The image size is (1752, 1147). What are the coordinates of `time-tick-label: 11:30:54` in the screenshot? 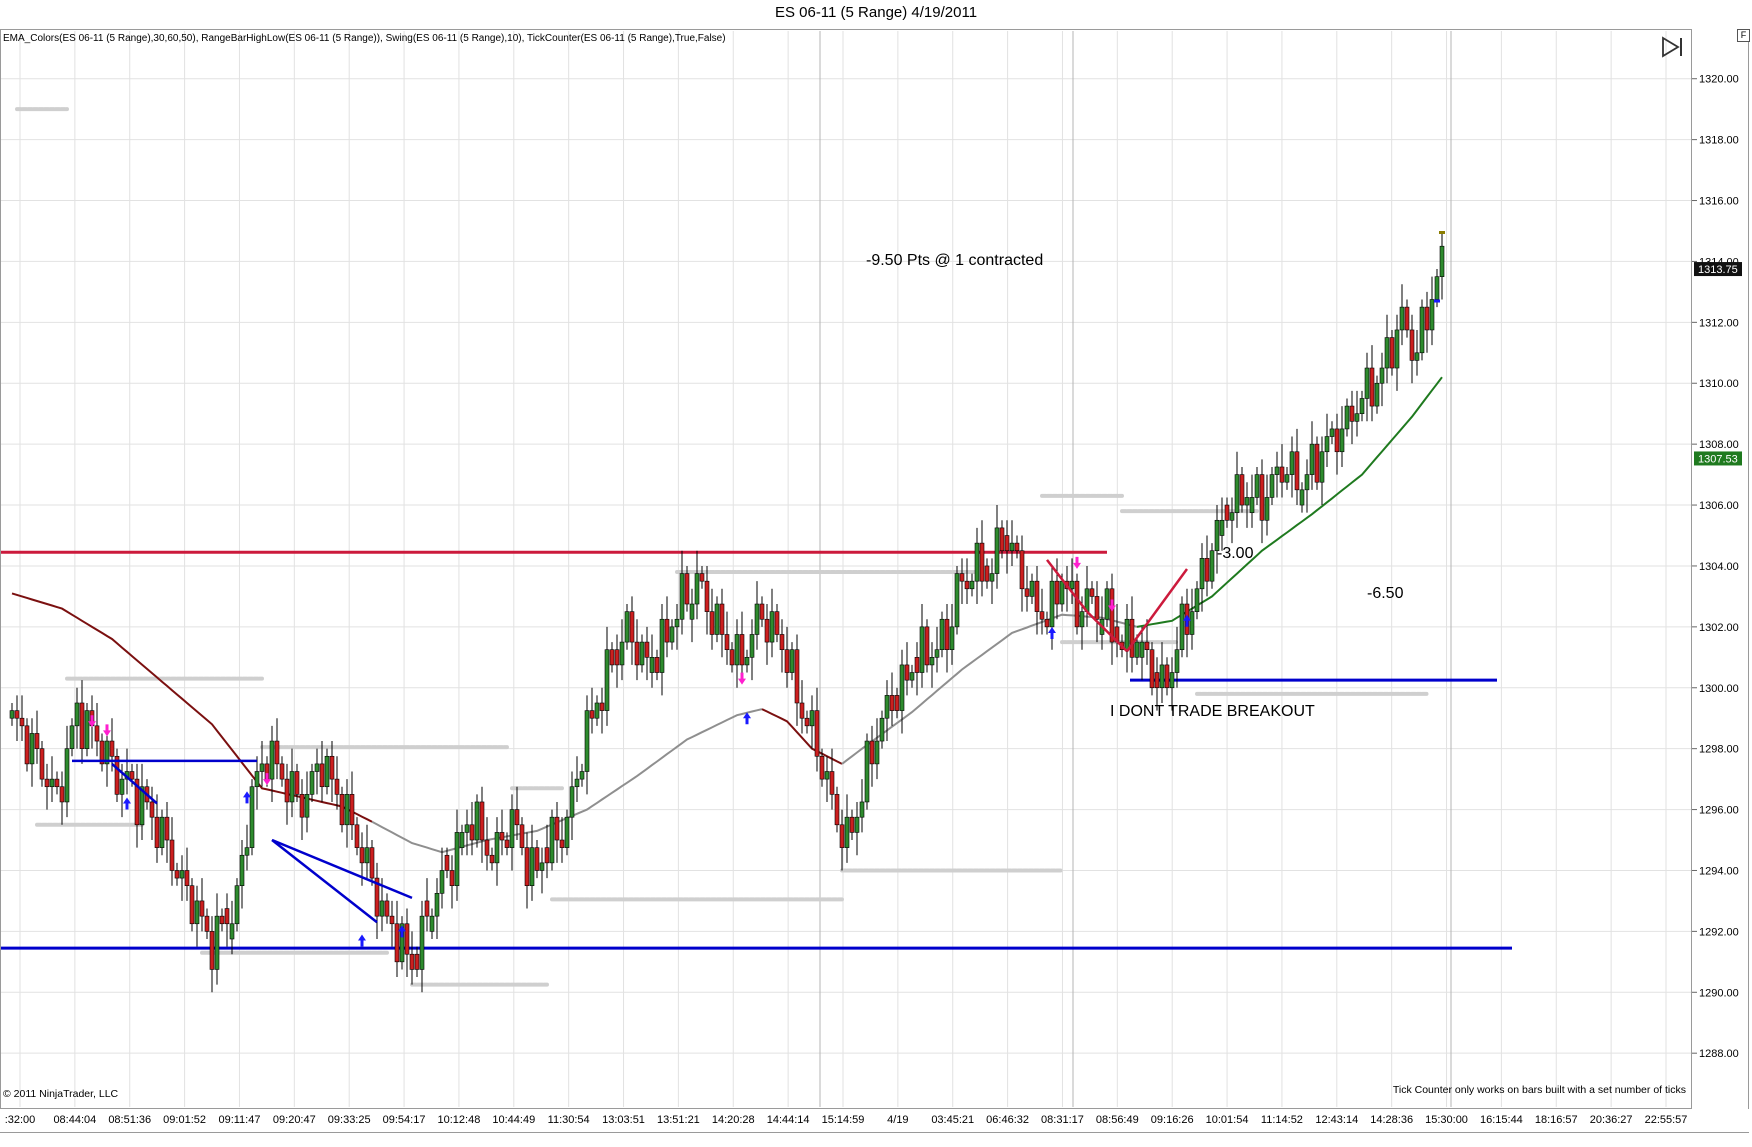 It's located at (569, 1120).